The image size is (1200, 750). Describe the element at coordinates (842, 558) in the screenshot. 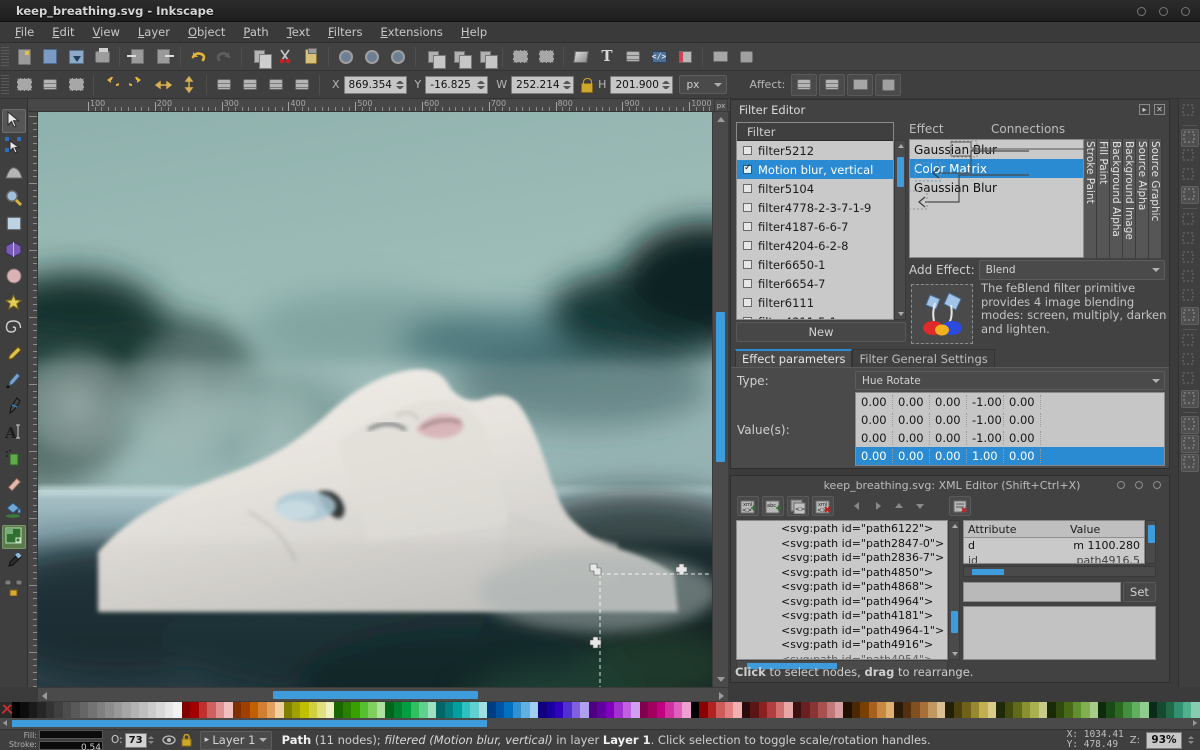

I see `xml-tree-node: <svg:path id="path2836-7">` at that location.